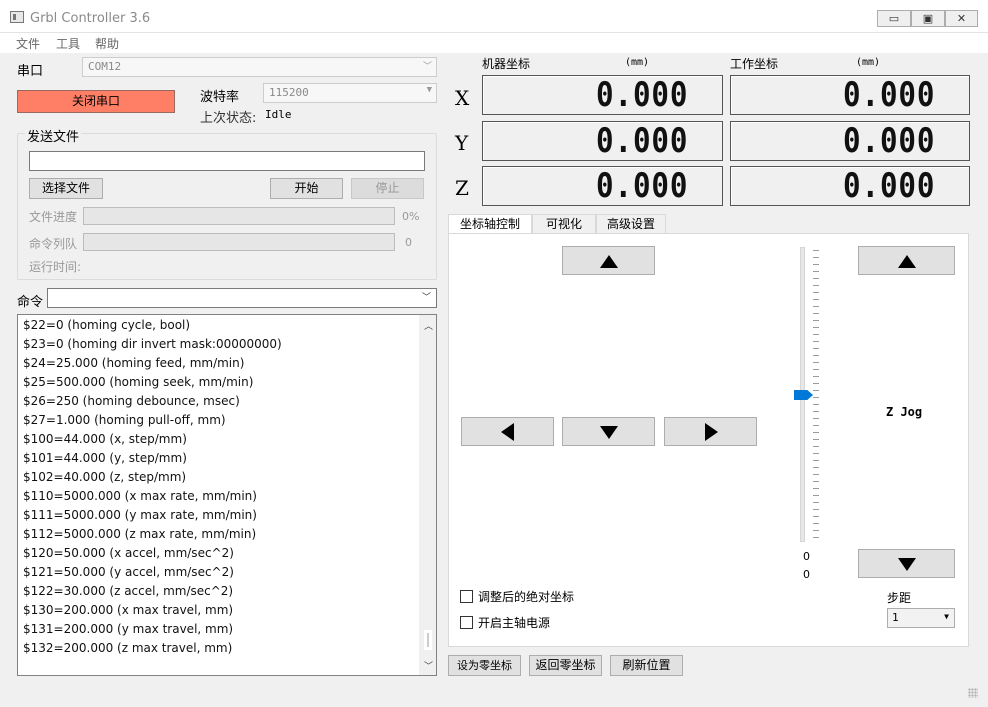  What do you see at coordinates (53, 244) in the screenshot?
I see `queue-label: 命令列队` at bounding box center [53, 244].